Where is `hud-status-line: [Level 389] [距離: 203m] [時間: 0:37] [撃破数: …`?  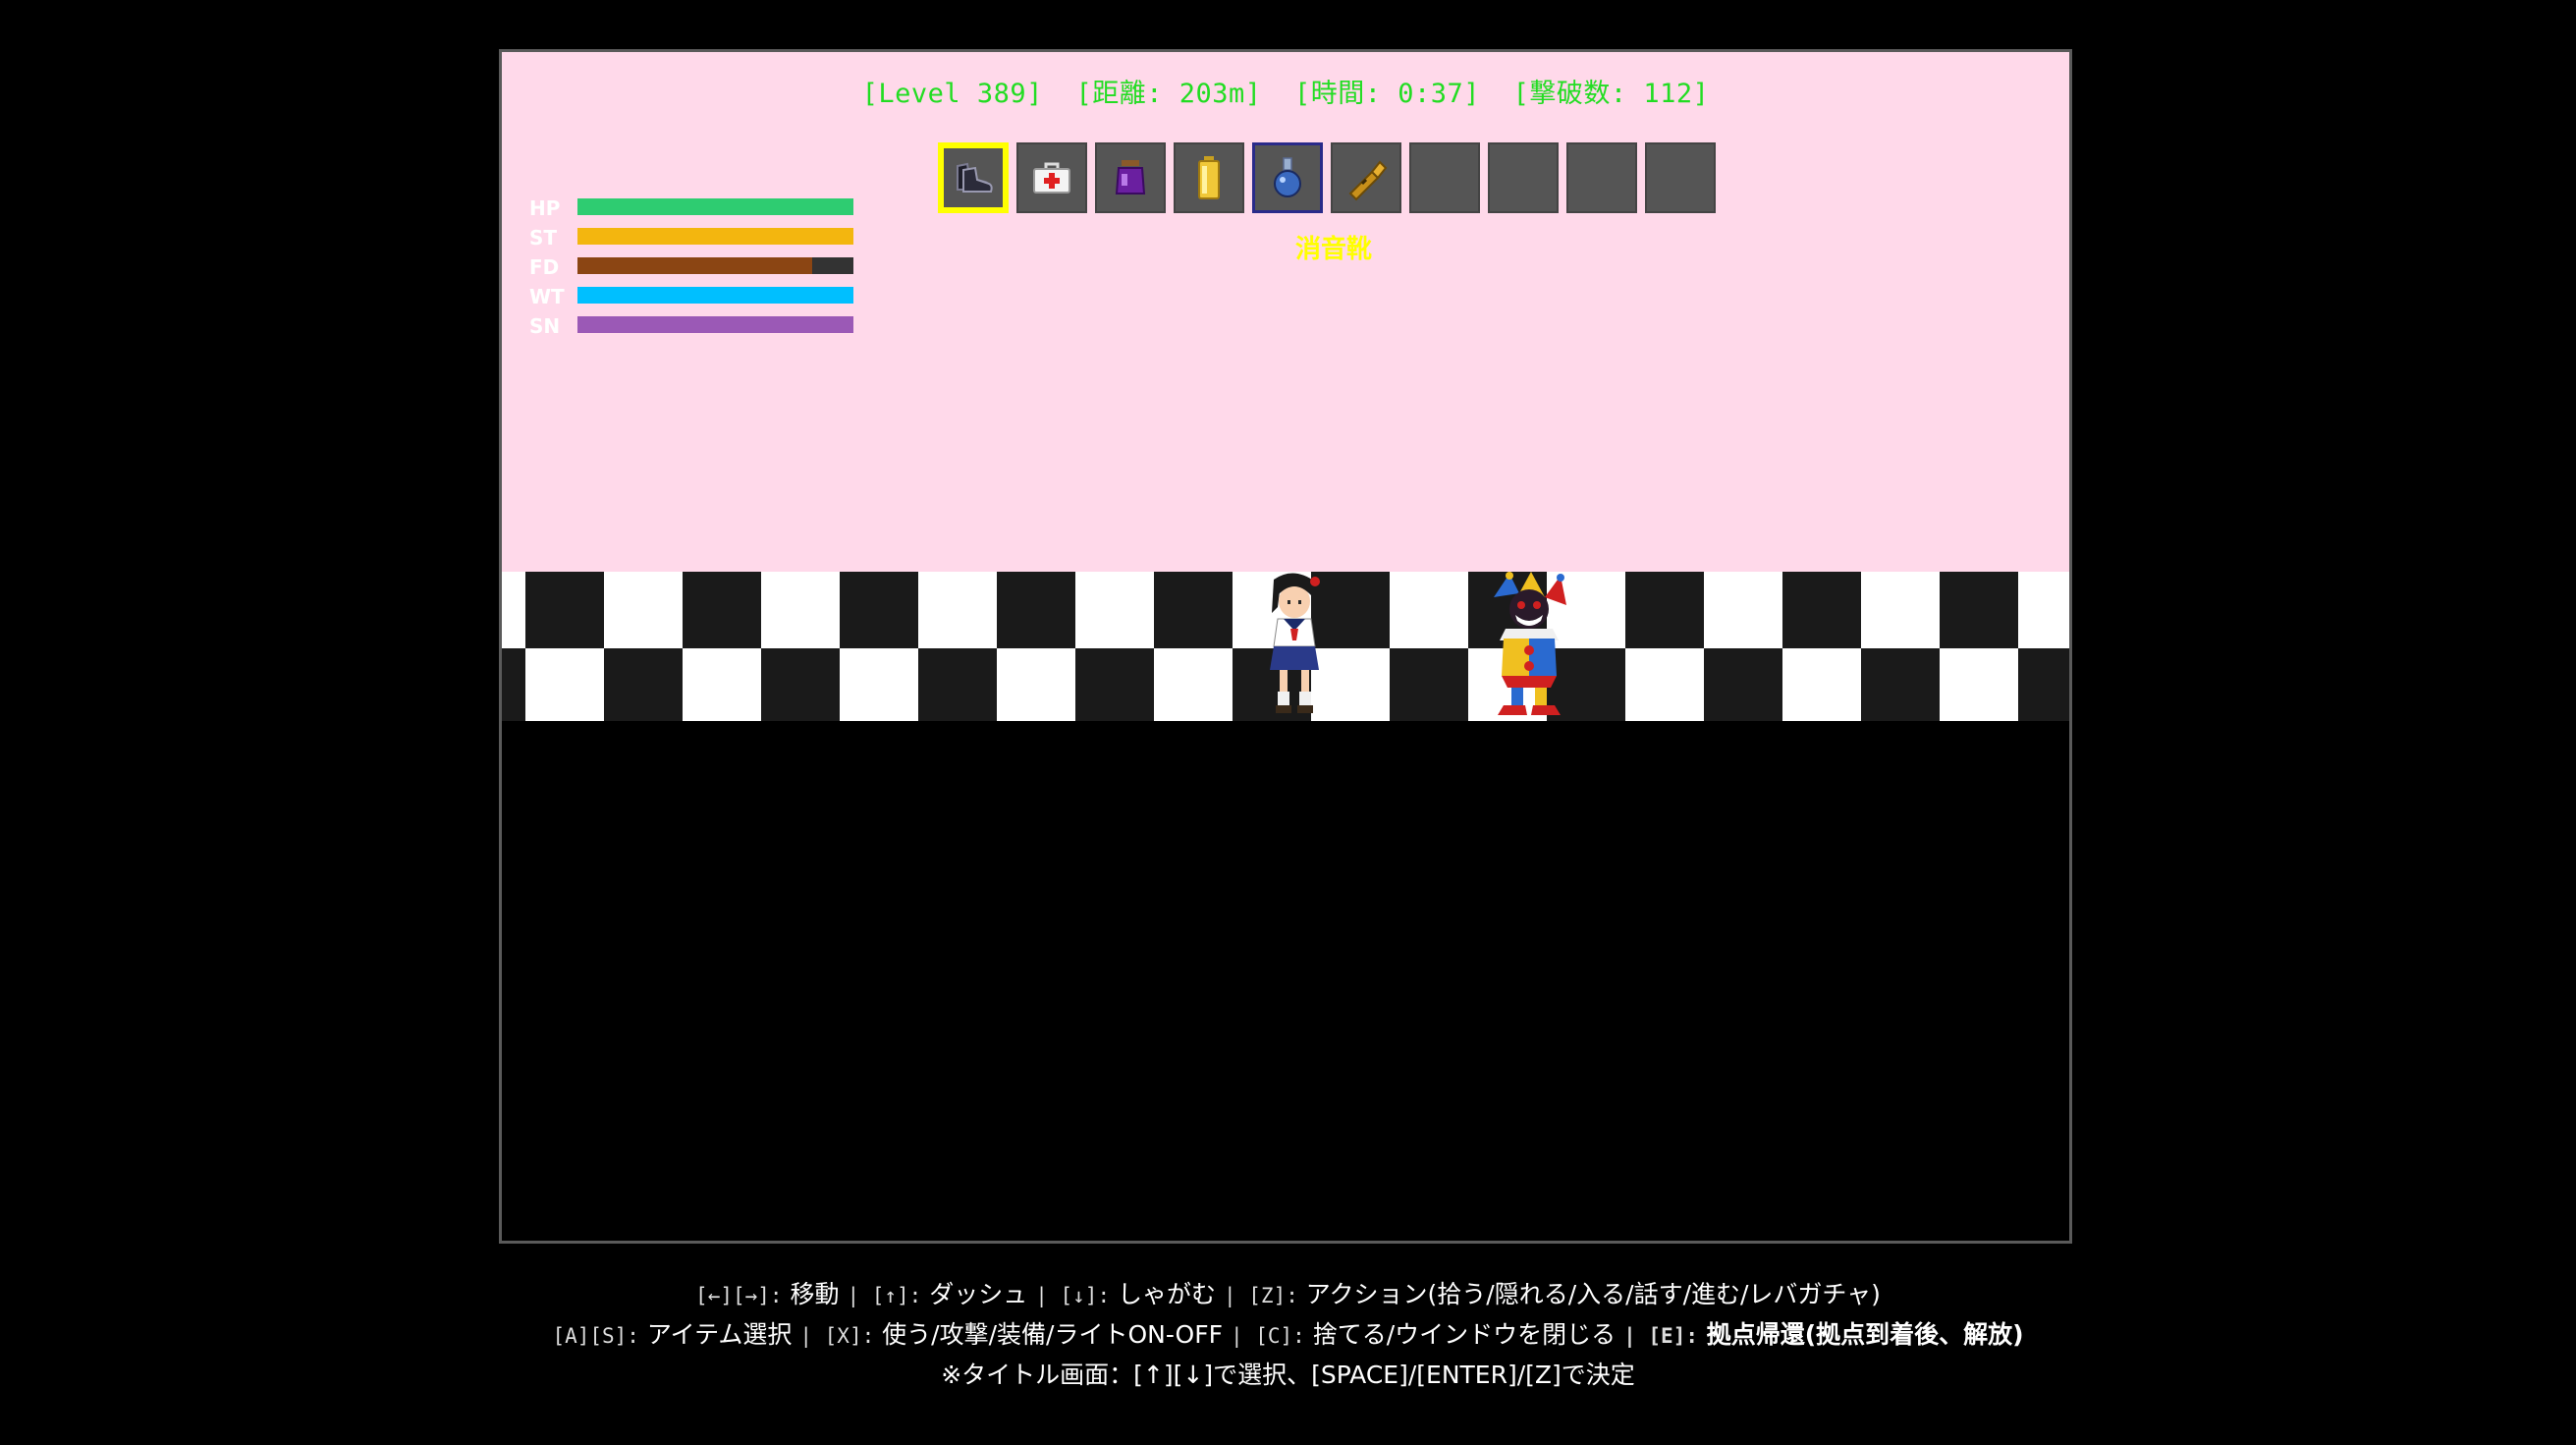
hud-status-line: [Level 389] [距離: 203m] [時間: 0:37] [撃破数: … is located at coordinates (1285, 91).